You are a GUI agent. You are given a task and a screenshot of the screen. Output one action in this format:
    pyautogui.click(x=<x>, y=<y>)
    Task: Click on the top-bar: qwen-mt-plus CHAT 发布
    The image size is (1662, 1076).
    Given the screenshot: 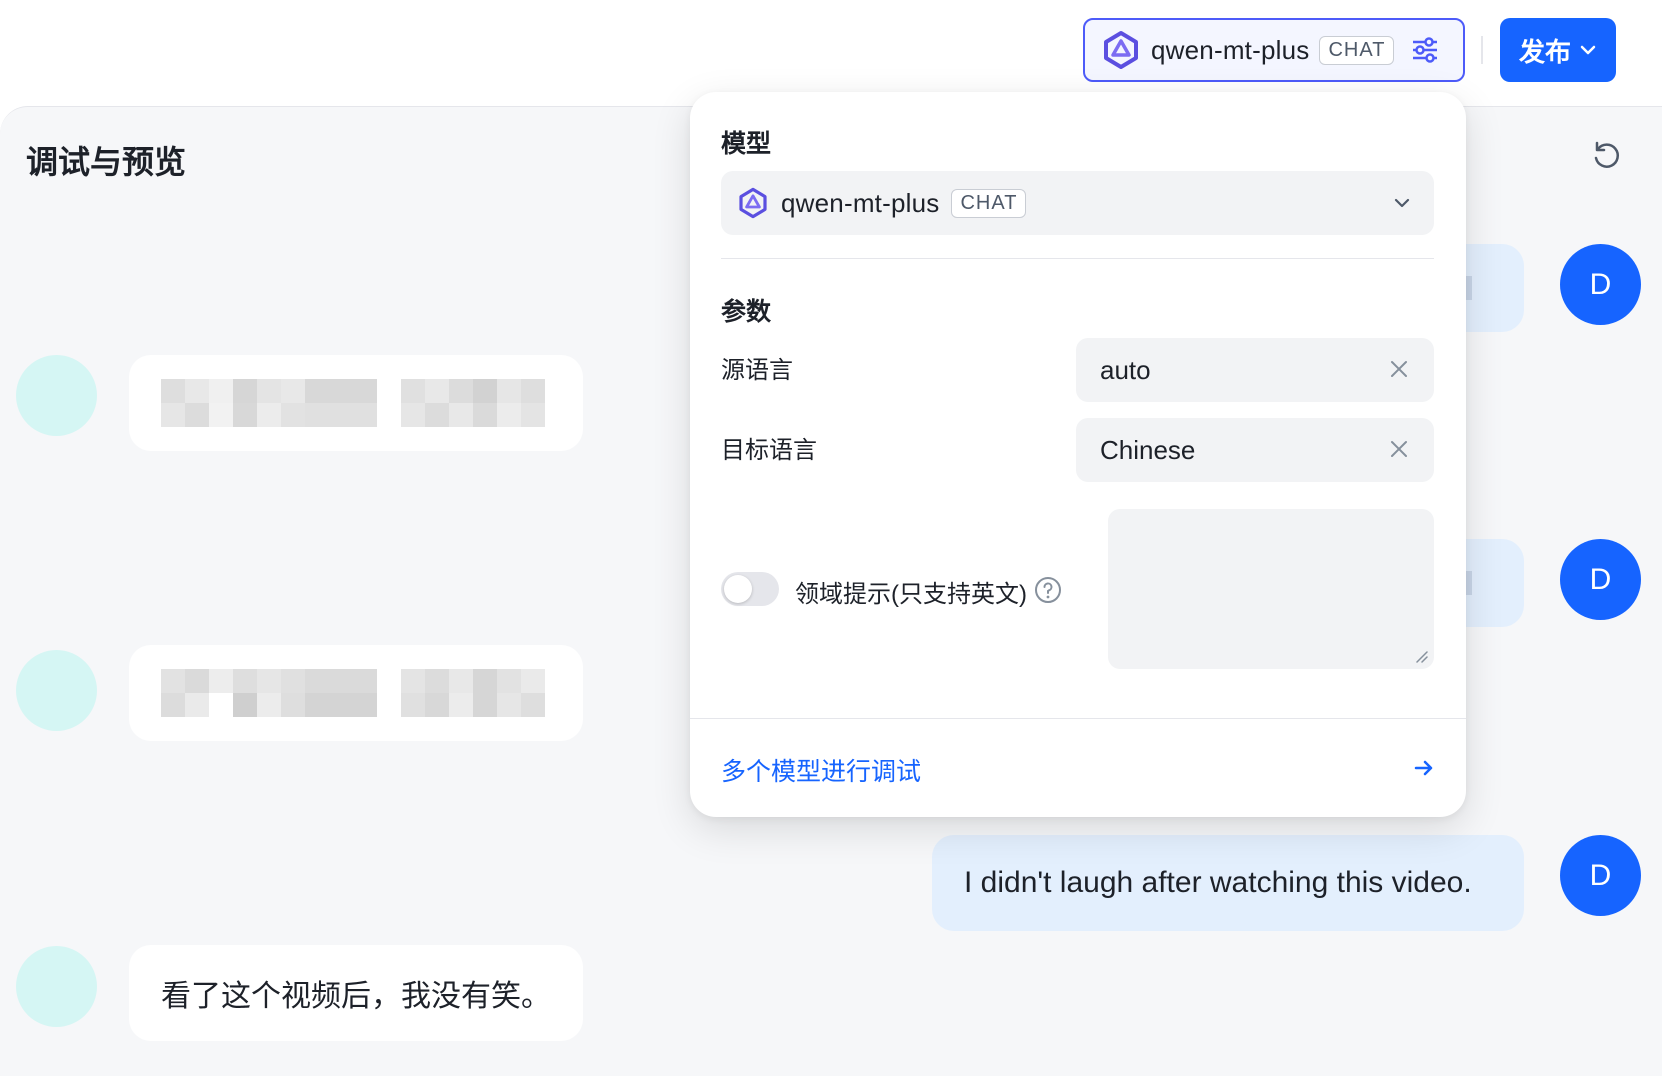 What is the action you would take?
    pyautogui.click(x=831, y=53)
    